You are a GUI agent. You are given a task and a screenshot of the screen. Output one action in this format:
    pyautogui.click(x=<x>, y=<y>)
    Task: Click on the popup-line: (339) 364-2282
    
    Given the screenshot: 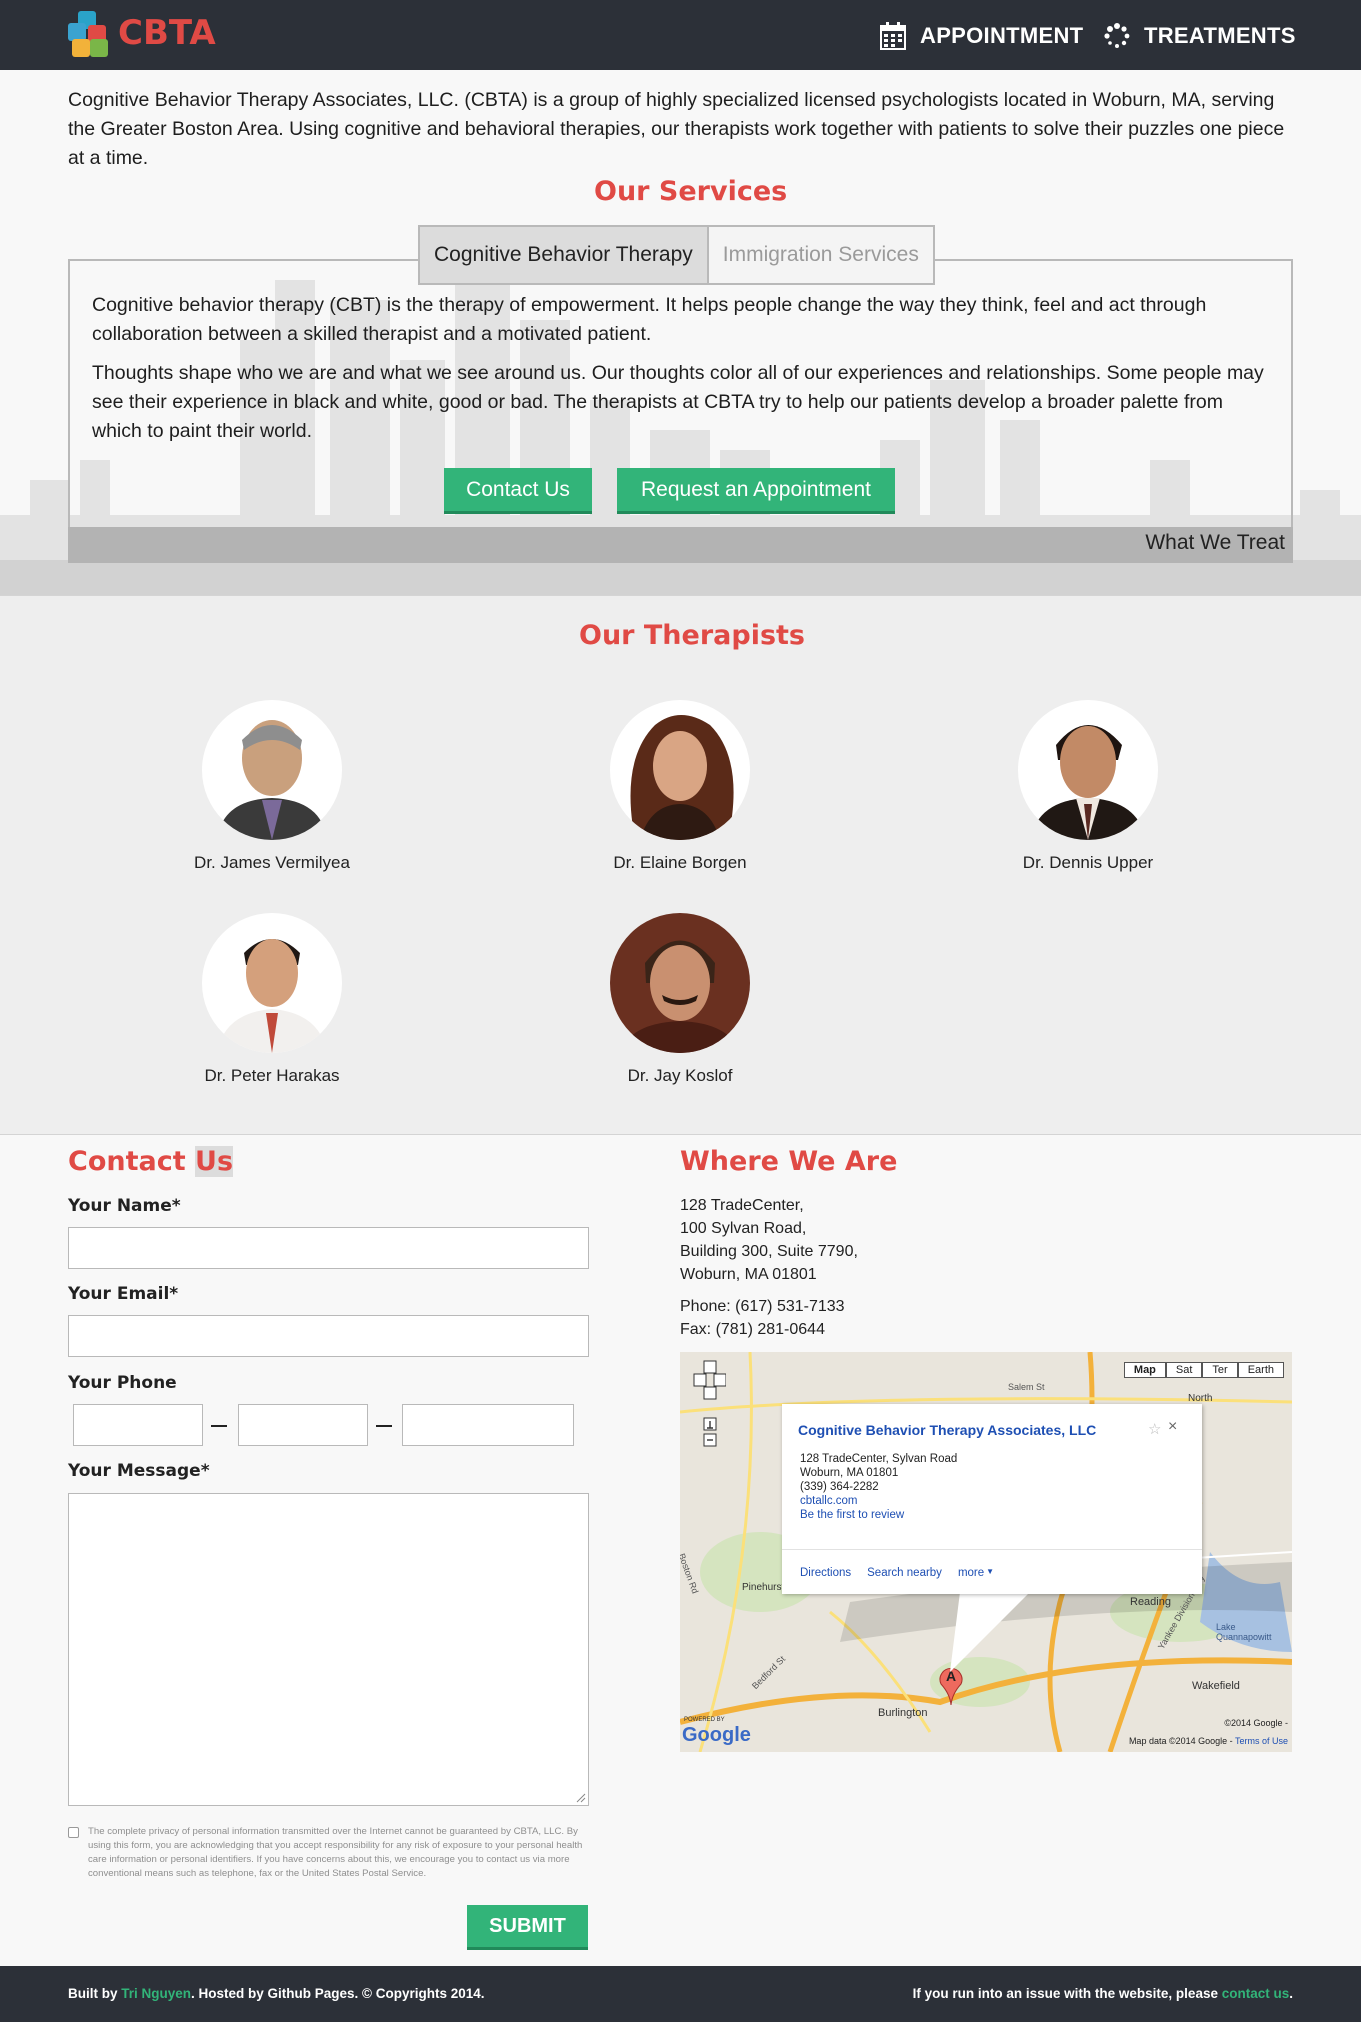 What is the action you would take?
    pyautogui.click(x=839, y=1487)
    